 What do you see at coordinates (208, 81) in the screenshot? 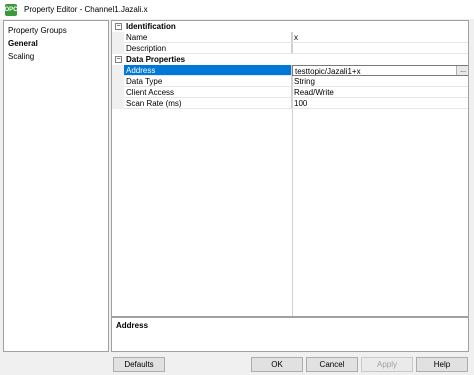
I see `property-name: Data Type` at bounding box center [208, 81].